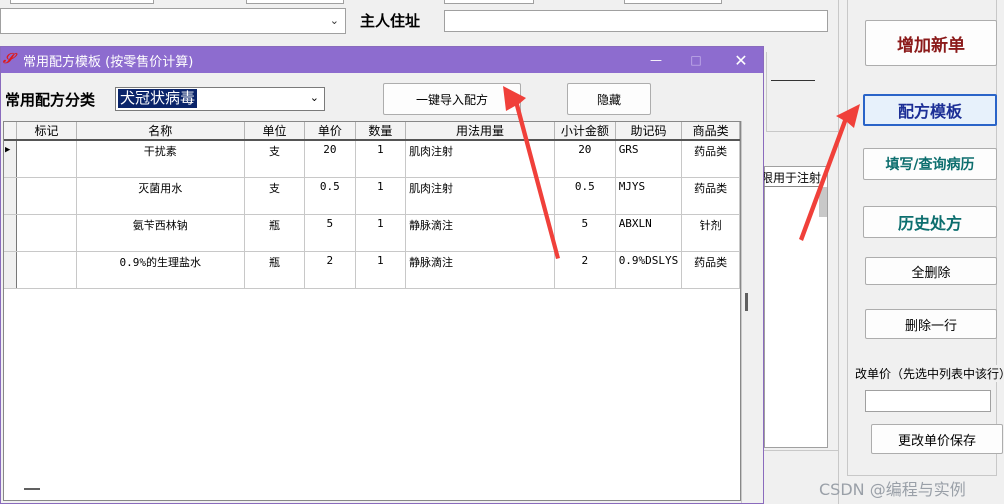 This screenshot has height=504, width=1004. What do you see at coordinates (636, 21) in the screenshot?
I see `owner-address-input` at bounding box center [636, 21].